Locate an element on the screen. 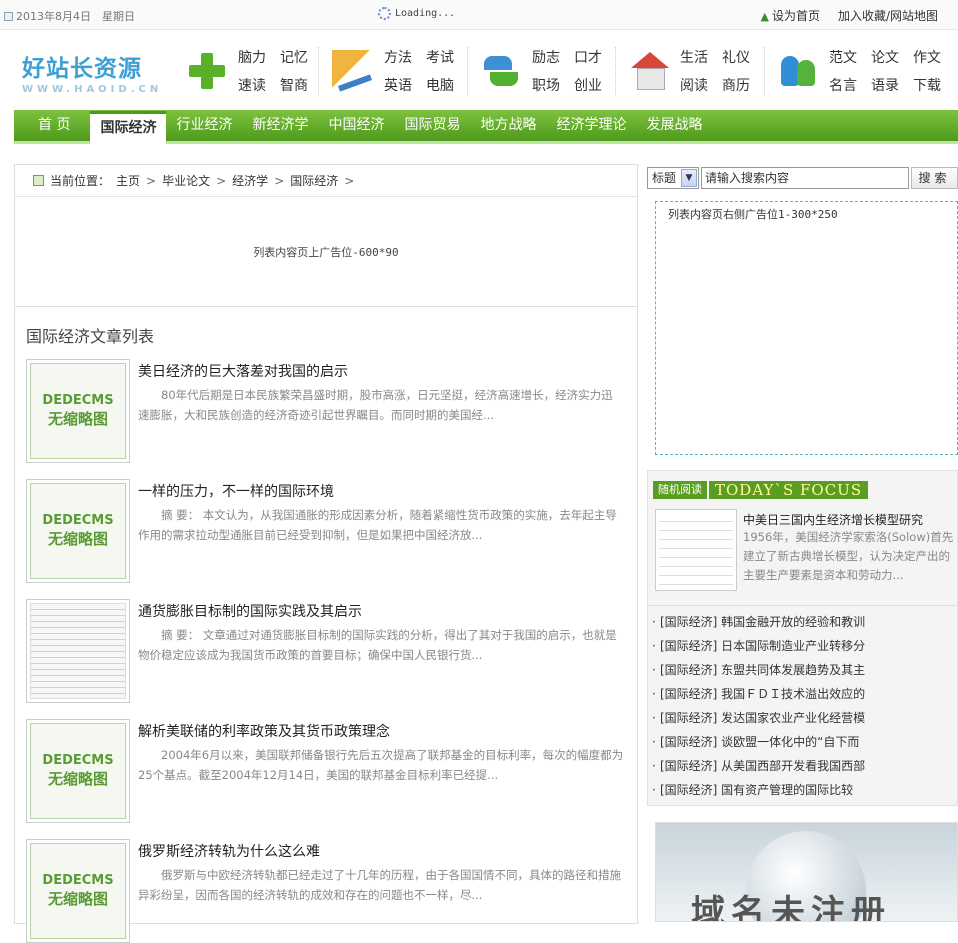  header-link: 论文 is located at coordinates (885, 57).